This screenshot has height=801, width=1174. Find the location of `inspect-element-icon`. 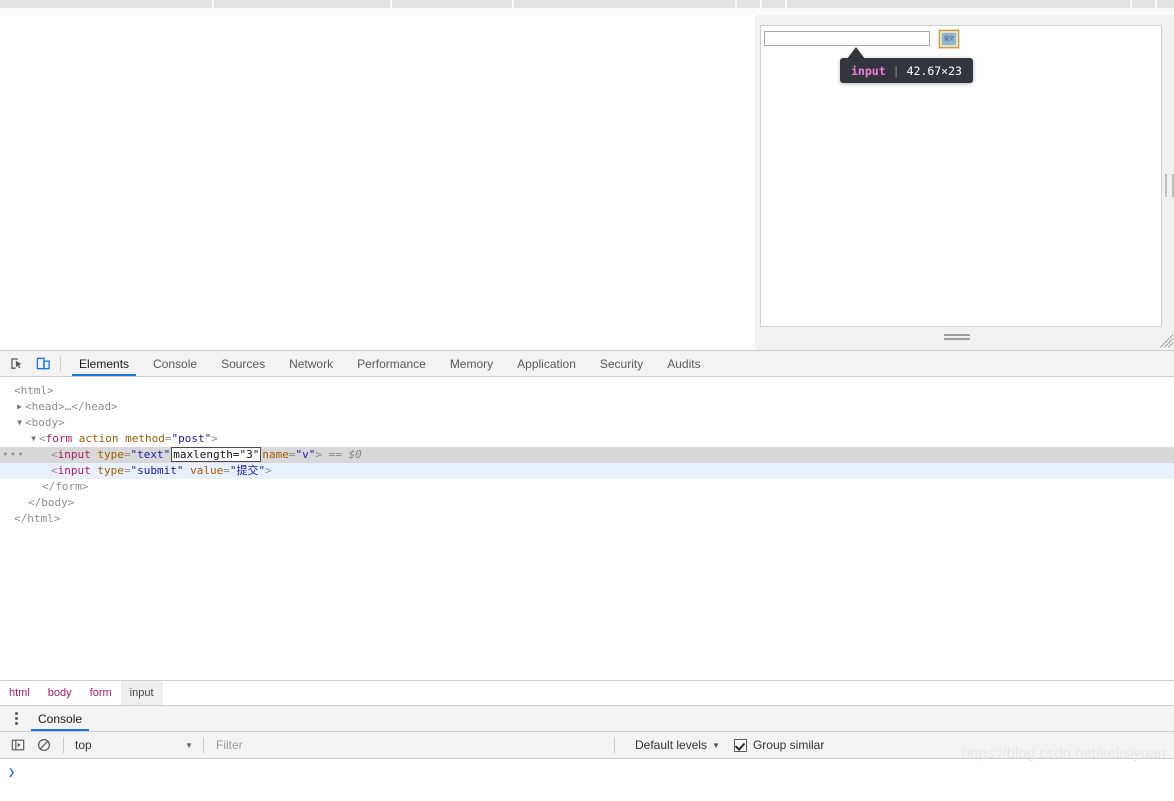

inspect-element-icon is located at coordinates (17, 363).